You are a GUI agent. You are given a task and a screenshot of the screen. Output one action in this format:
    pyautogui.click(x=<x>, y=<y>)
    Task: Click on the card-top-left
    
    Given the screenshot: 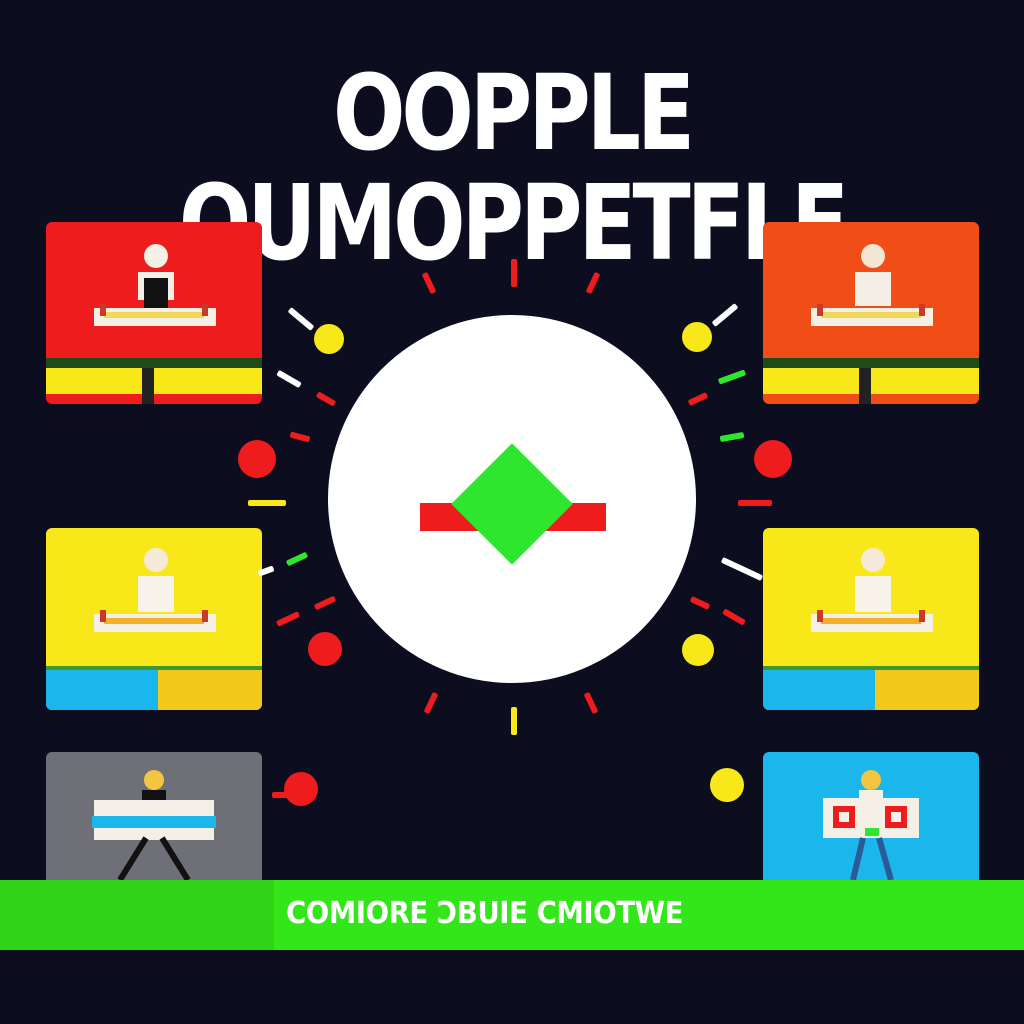 What is the action you would take?
    pyautogui.click(x=154, y=313)
    